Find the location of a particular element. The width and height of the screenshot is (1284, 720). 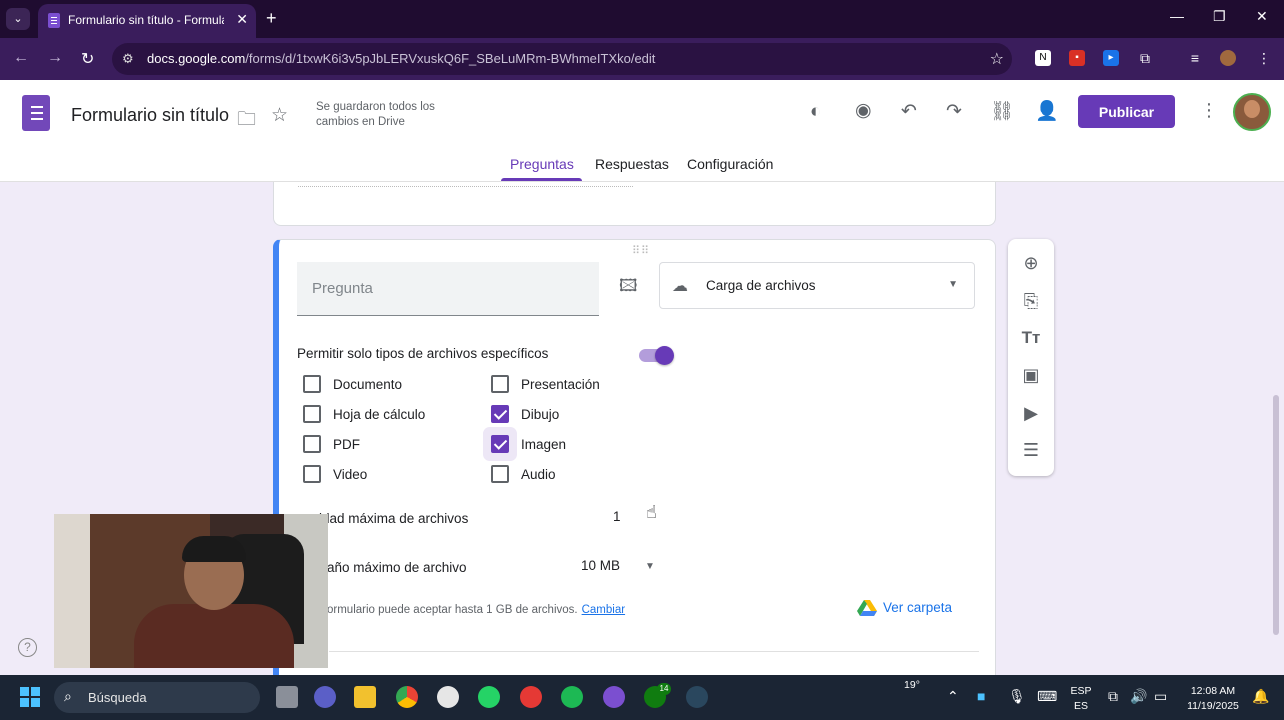

undo-icon: ↶ is located at coordinates (909, 111).